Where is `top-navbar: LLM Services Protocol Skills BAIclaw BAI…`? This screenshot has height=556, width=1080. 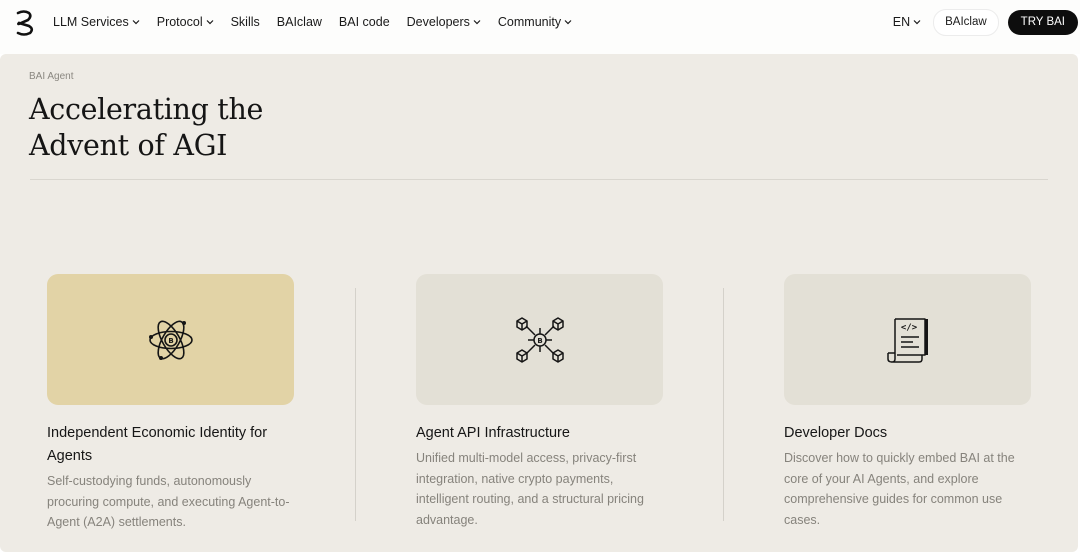
top-navbar: LLM Services Protocol Skills BAIclaw BAI… is located at coordinates (540, 27).